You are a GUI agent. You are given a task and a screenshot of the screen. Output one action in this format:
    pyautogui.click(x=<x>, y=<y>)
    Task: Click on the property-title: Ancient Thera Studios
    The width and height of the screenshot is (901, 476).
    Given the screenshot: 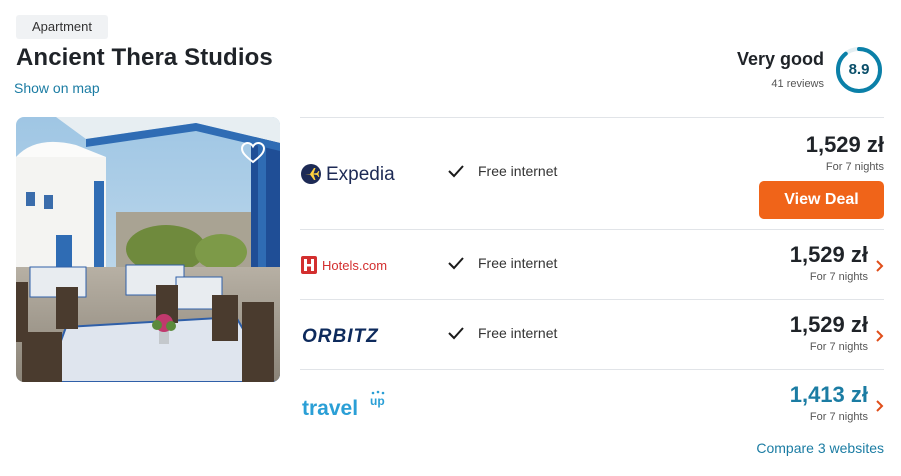 What is the action you would take?
    pyautogui.click(x=144, y=57)
    